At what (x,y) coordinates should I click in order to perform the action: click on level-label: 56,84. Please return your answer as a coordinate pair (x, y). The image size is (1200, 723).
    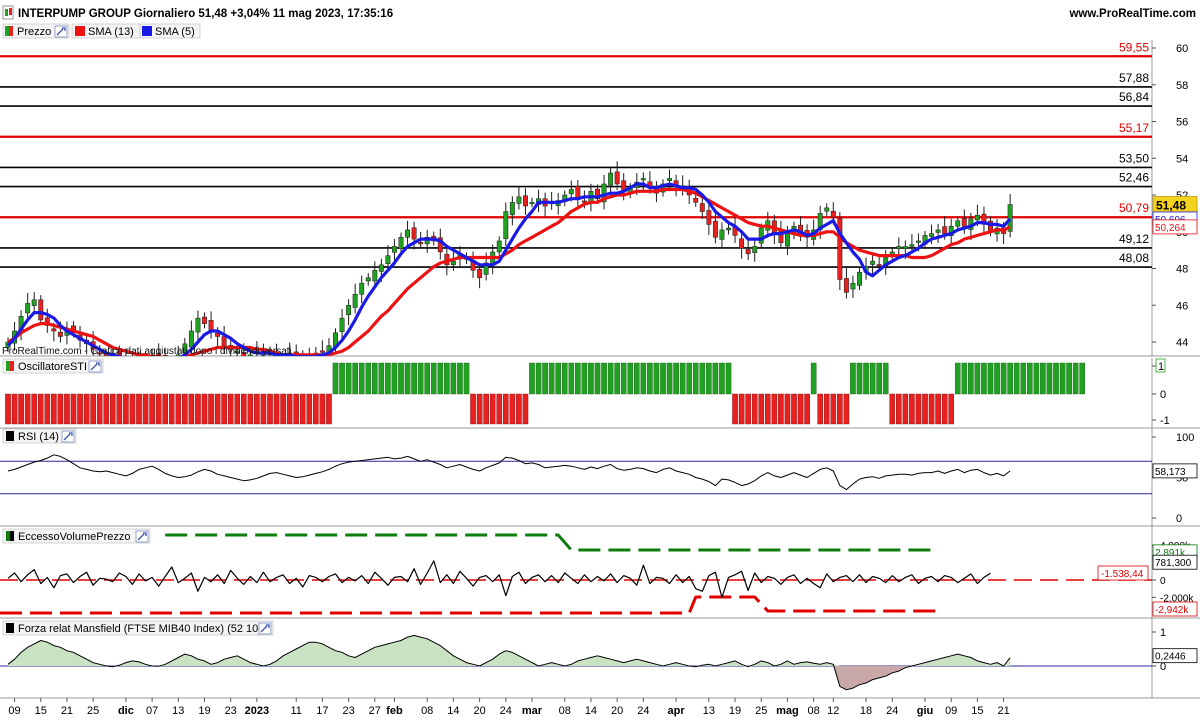
    Looking at the image, I should click on (1134, 97).